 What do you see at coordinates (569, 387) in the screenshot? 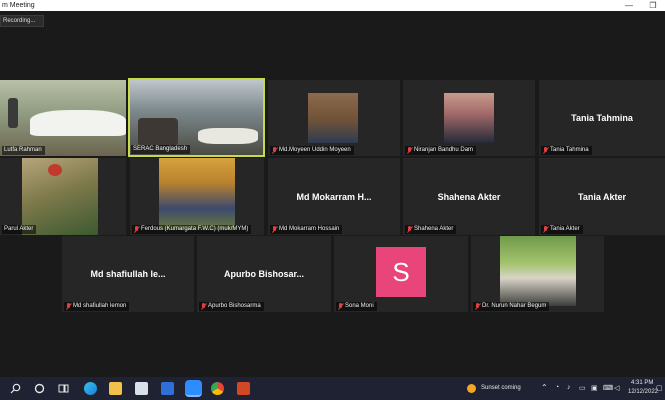
I see `sound-icon: ♪` at bounding box center [569, 387].